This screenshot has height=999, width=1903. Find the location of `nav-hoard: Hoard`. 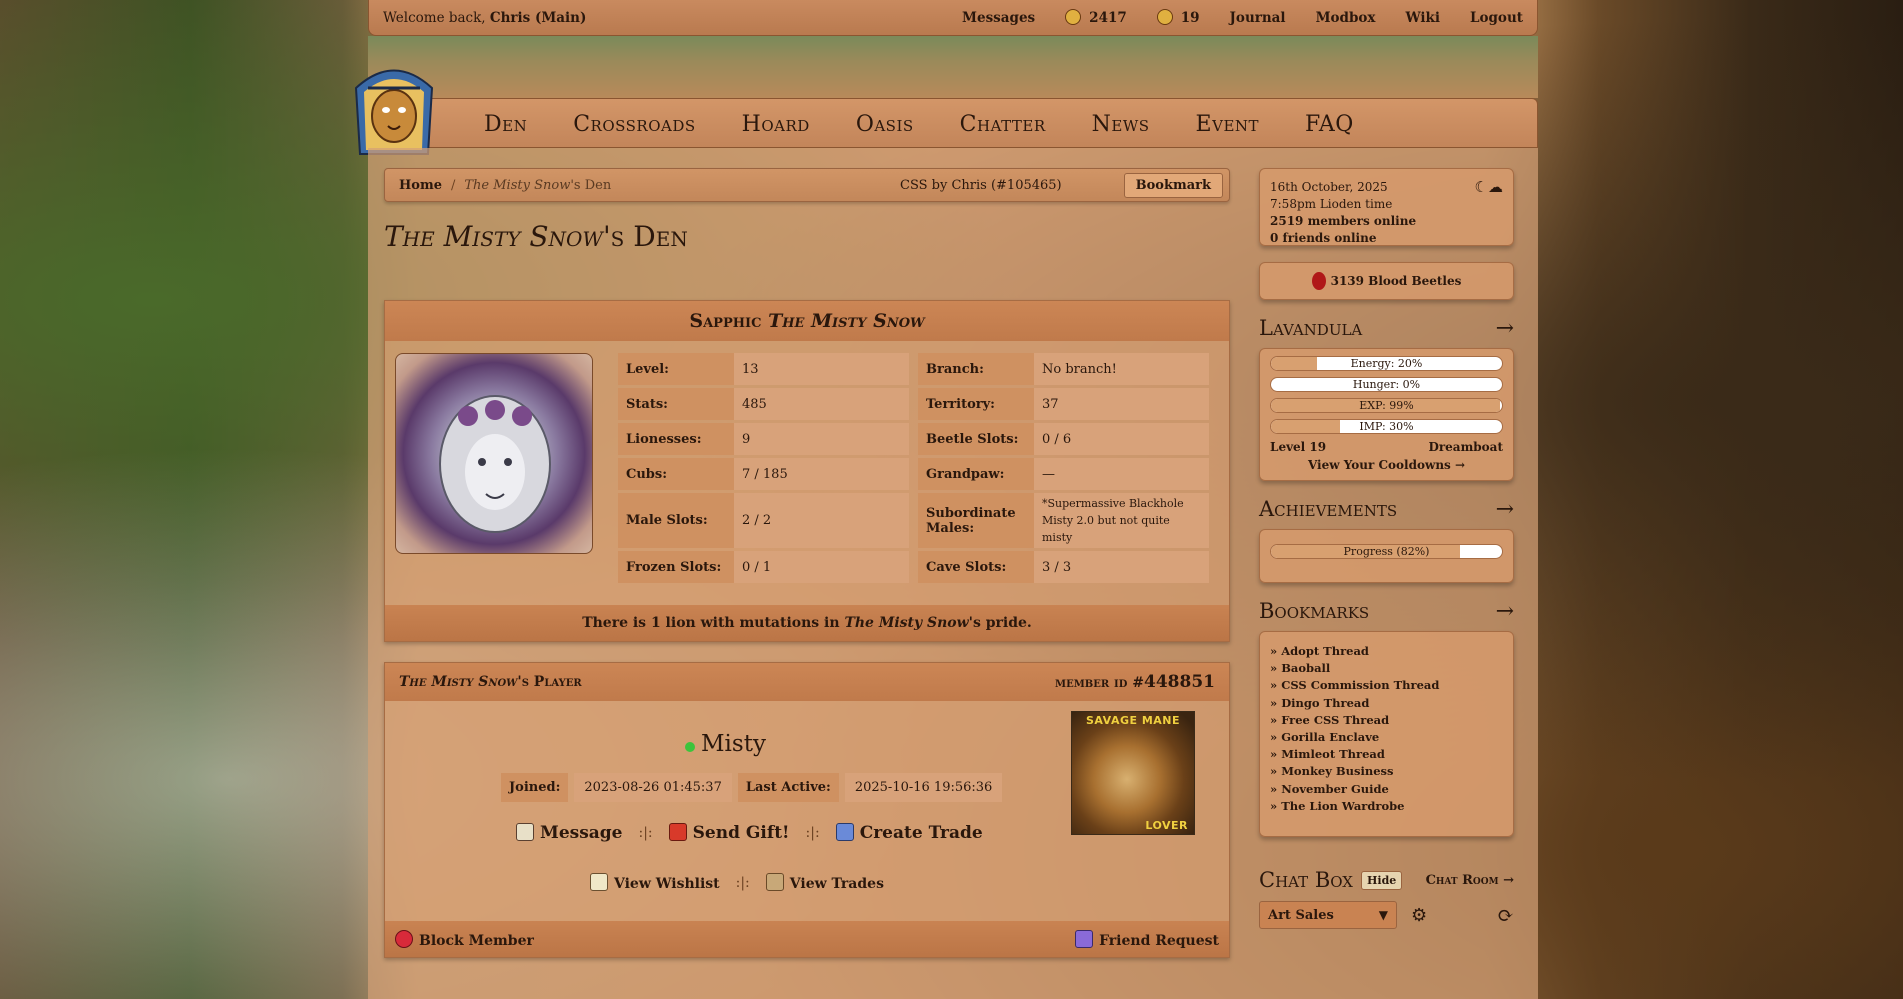

nav-hoard: Hoard is located at coordinates (776, 124).